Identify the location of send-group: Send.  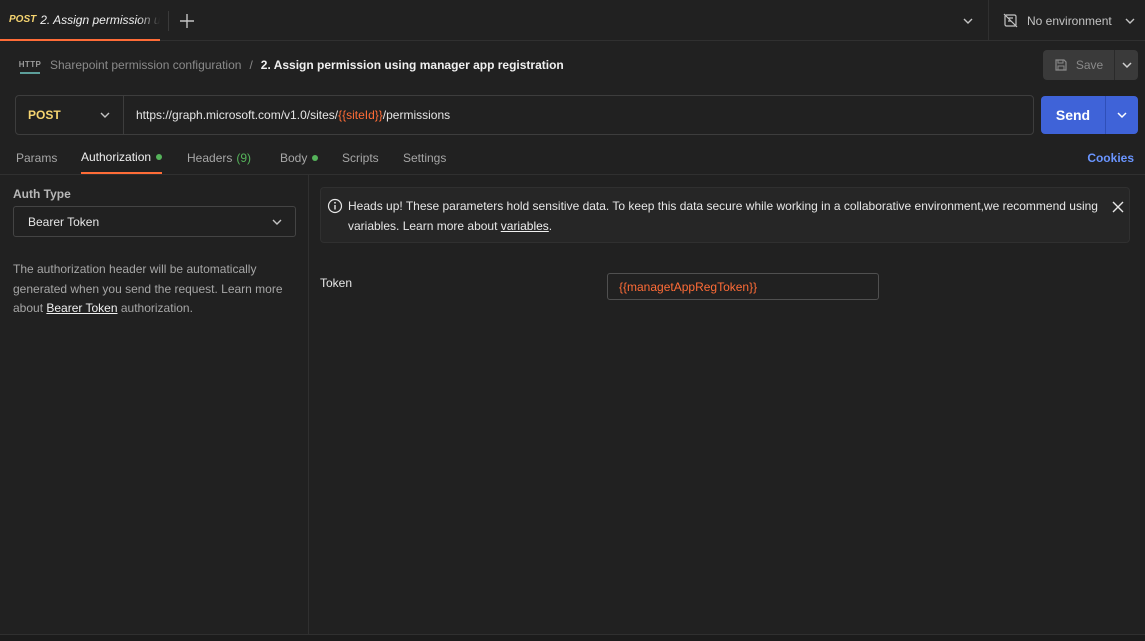
(1089, 115).